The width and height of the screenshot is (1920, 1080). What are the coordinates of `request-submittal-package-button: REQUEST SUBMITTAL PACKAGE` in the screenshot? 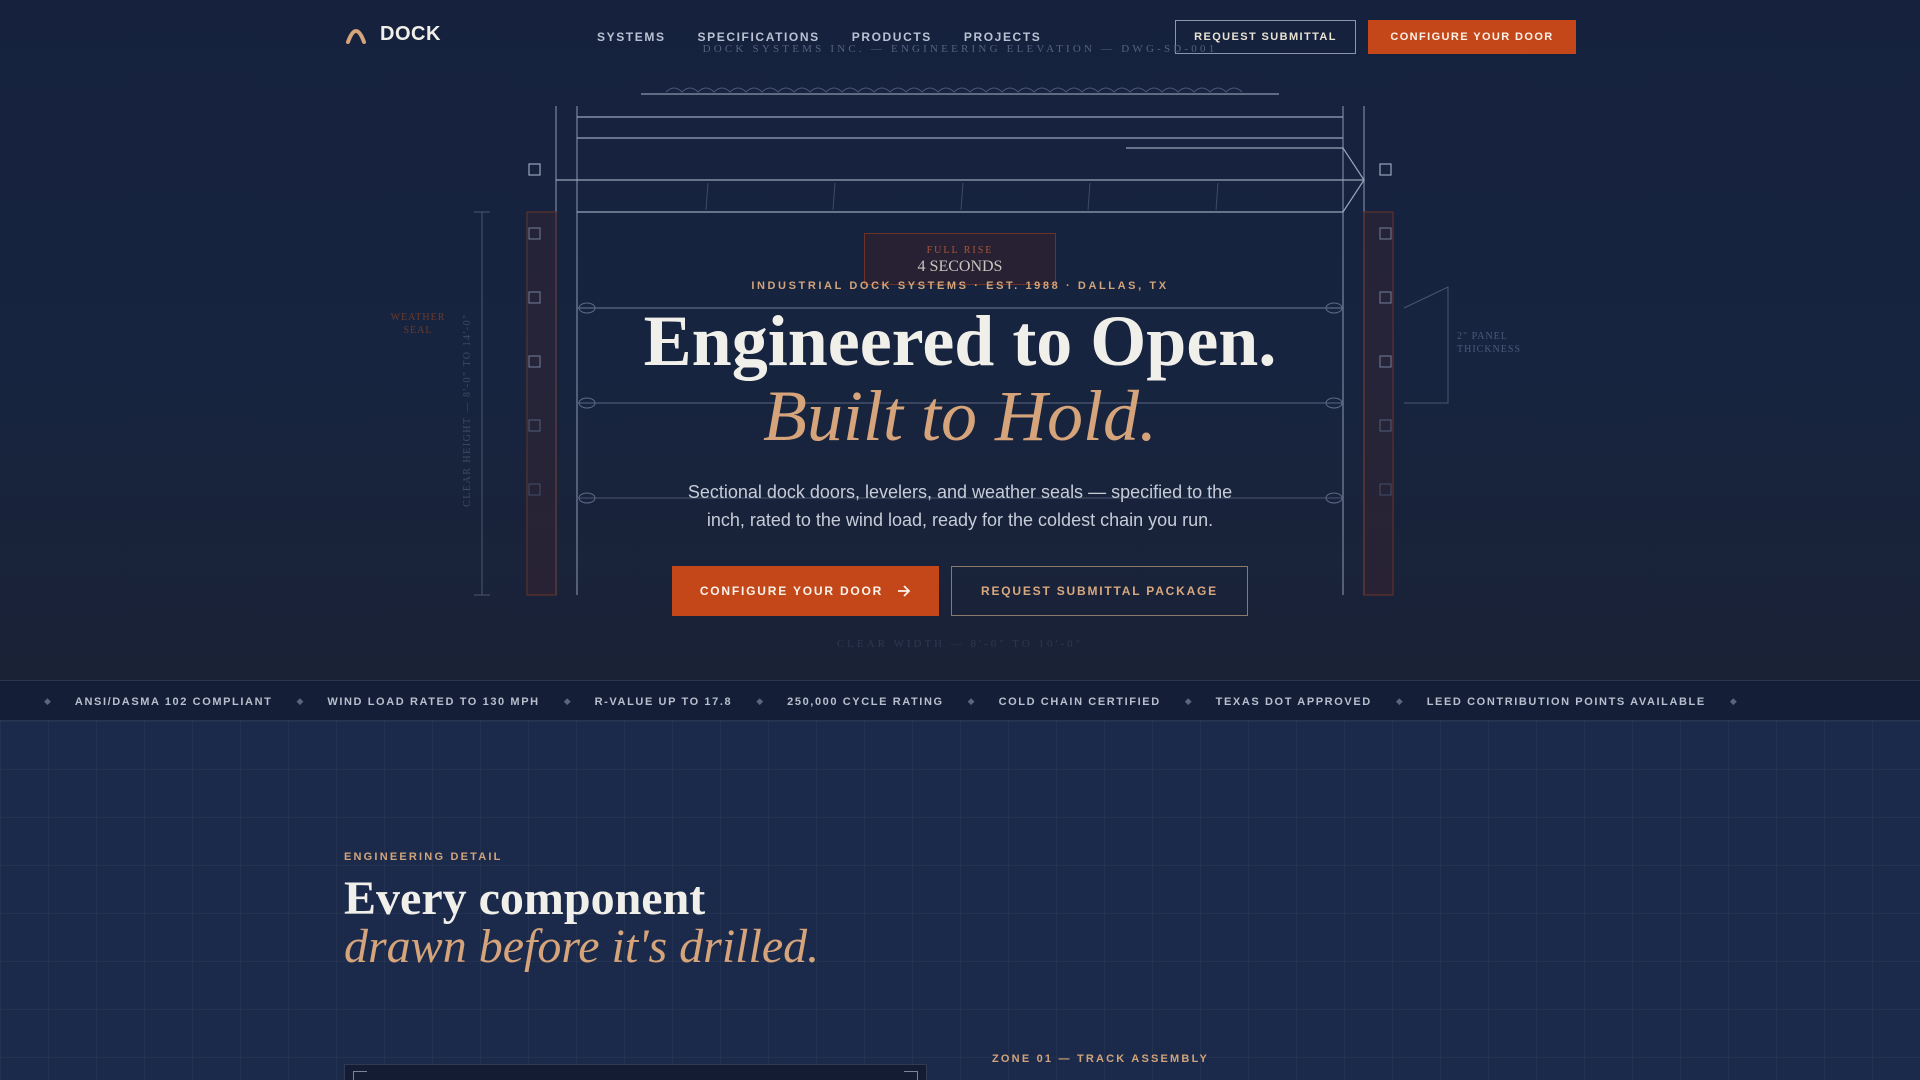 It's located at (1099, 591).